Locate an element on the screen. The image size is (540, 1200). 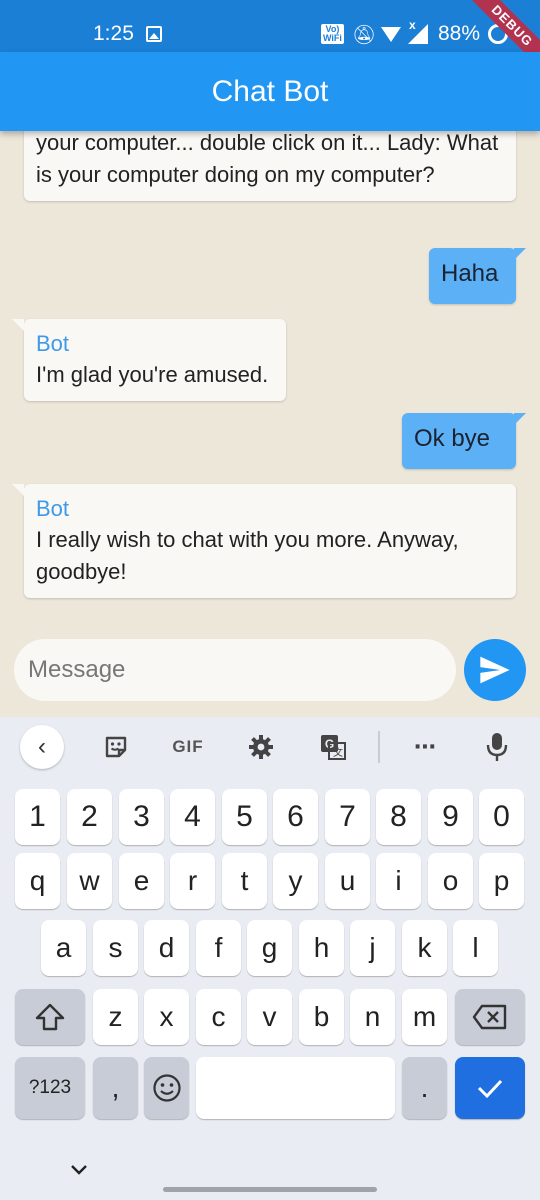
key-3: 3 is located at coordinates (141, 817).